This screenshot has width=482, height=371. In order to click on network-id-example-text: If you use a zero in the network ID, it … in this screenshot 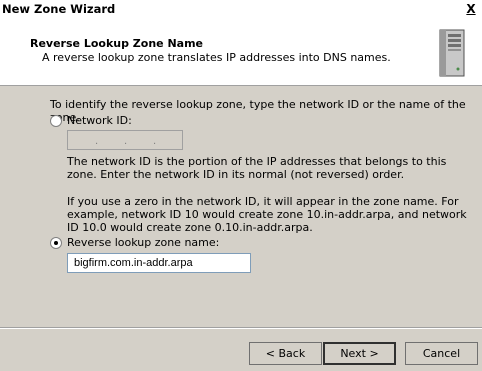, I will do `click(267, 214)`.